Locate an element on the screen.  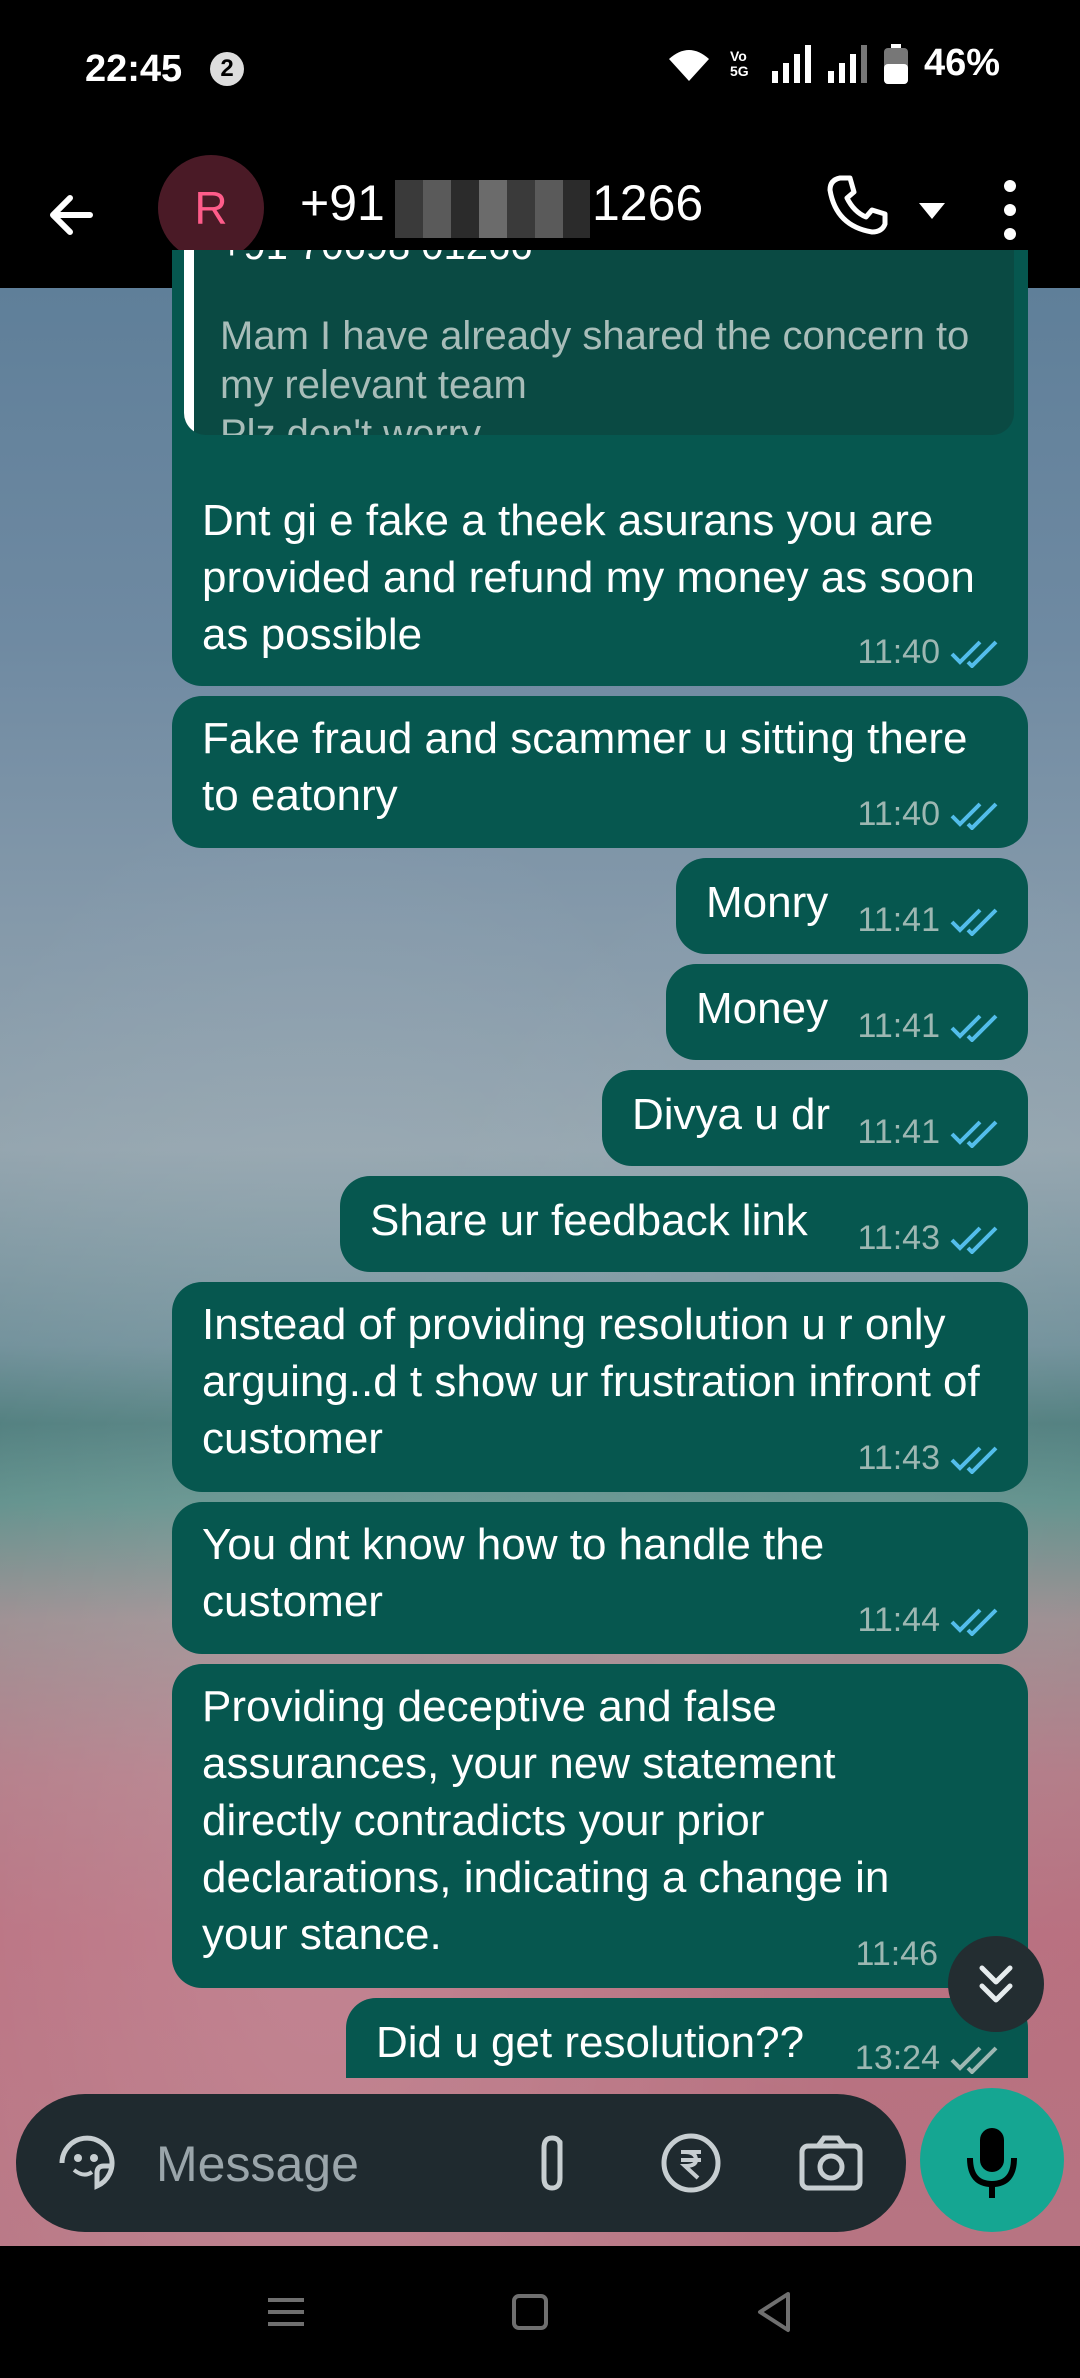
voice-record-button is located at coordinates (992, 2160).